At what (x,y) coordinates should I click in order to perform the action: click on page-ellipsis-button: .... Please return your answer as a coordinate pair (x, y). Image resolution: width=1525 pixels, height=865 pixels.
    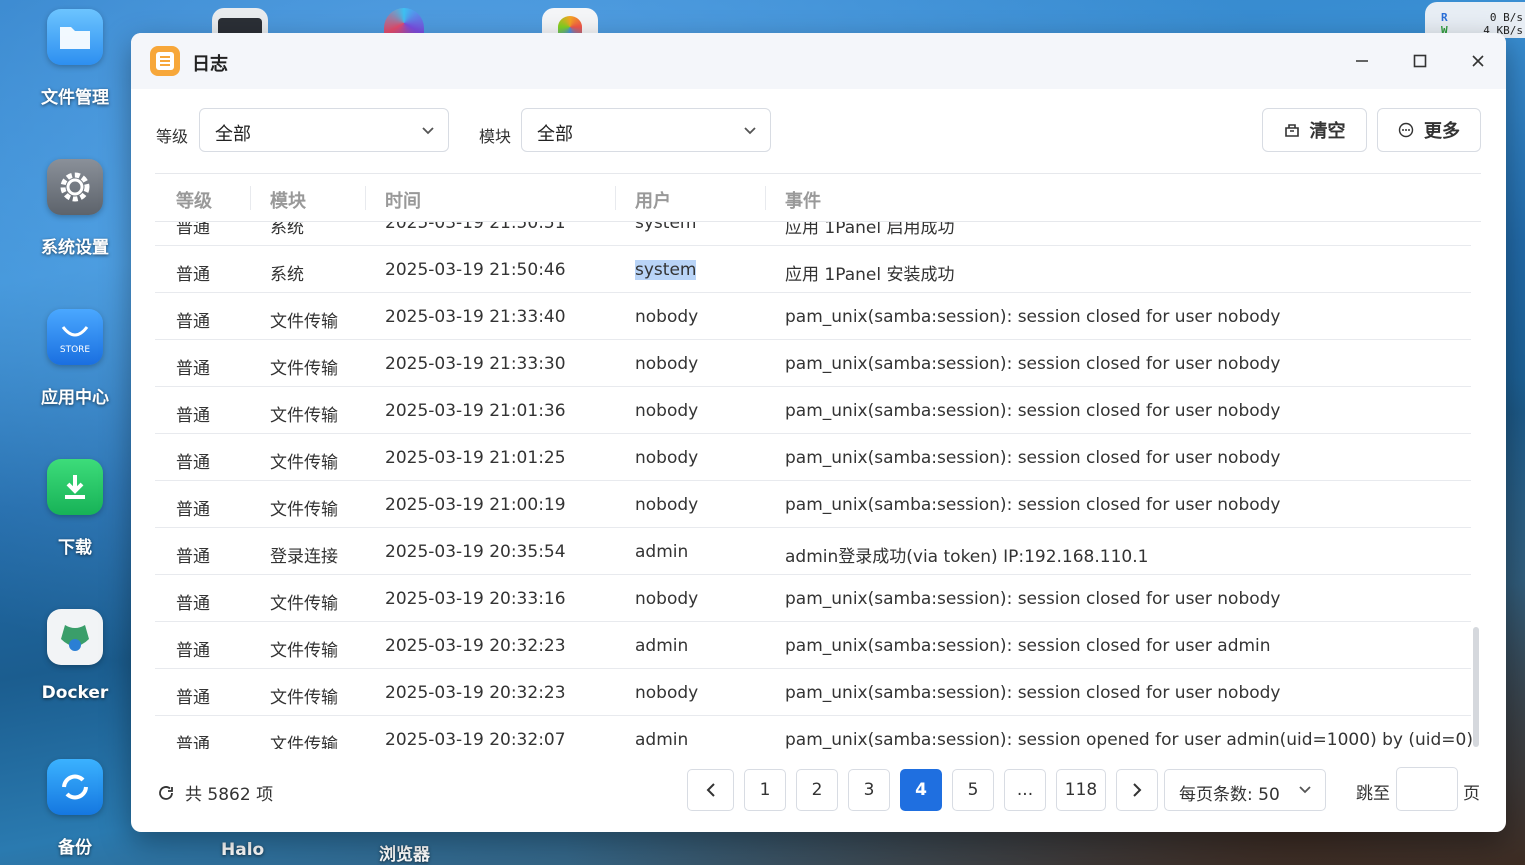
    Looking at the image, I should click on (1025, 790).